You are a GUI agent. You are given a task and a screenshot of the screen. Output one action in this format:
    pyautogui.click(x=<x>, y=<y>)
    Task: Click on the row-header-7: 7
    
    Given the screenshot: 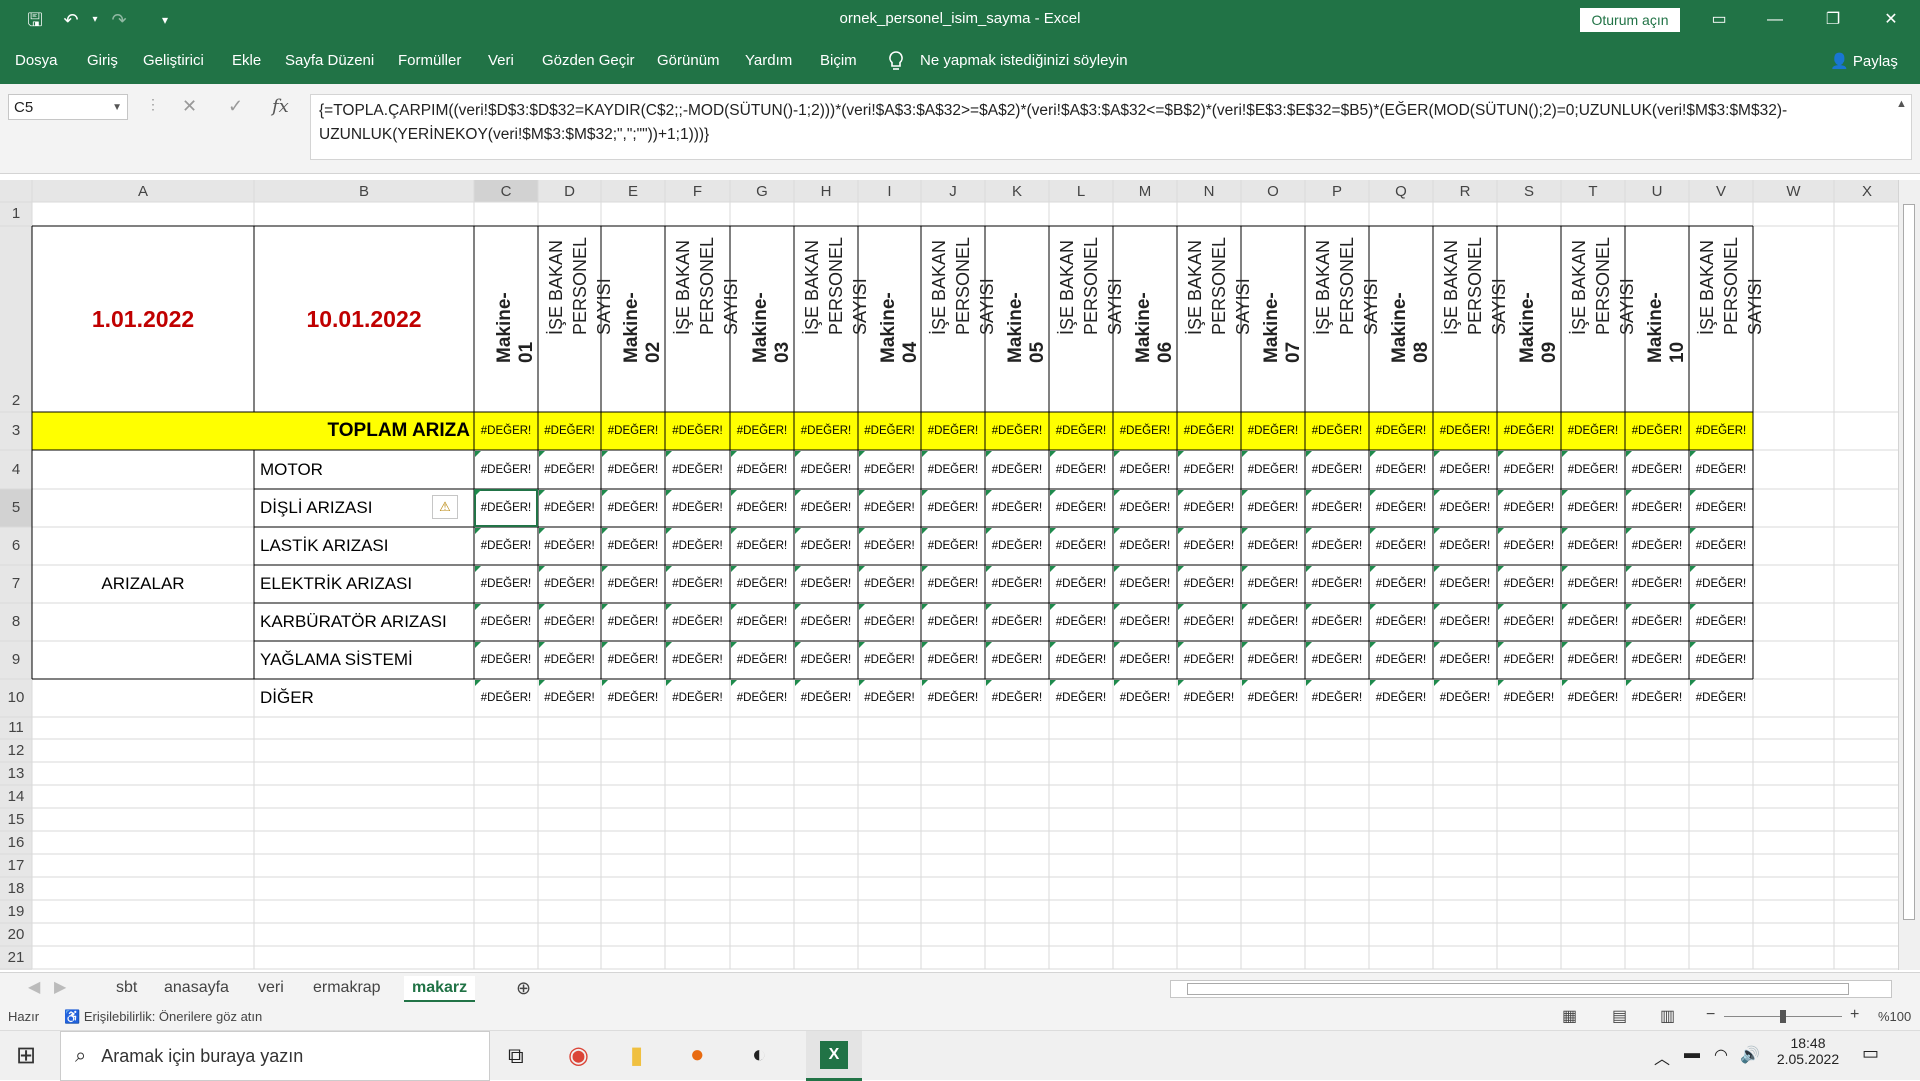 What is the action you would take?
    pyautogui.click(x=16, y=584)
    